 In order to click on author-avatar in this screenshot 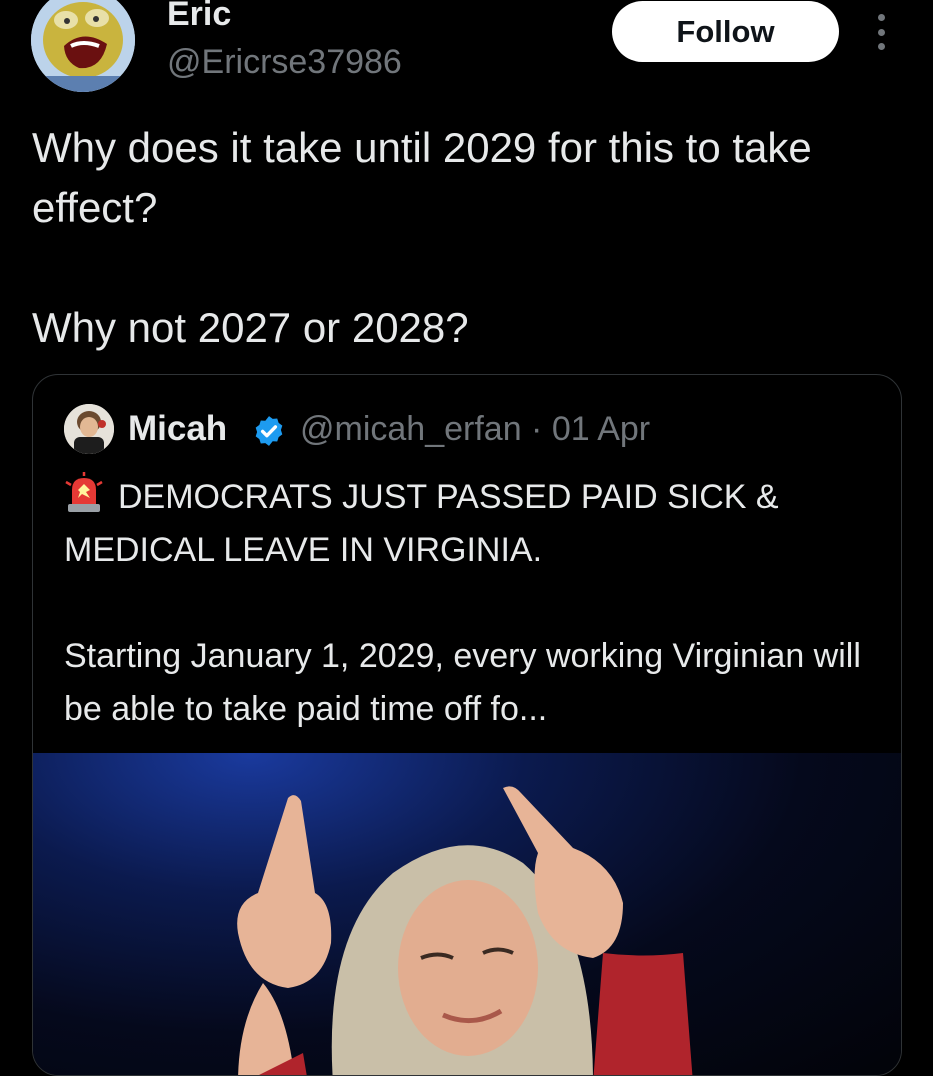, I will do `click(83, 46)`.